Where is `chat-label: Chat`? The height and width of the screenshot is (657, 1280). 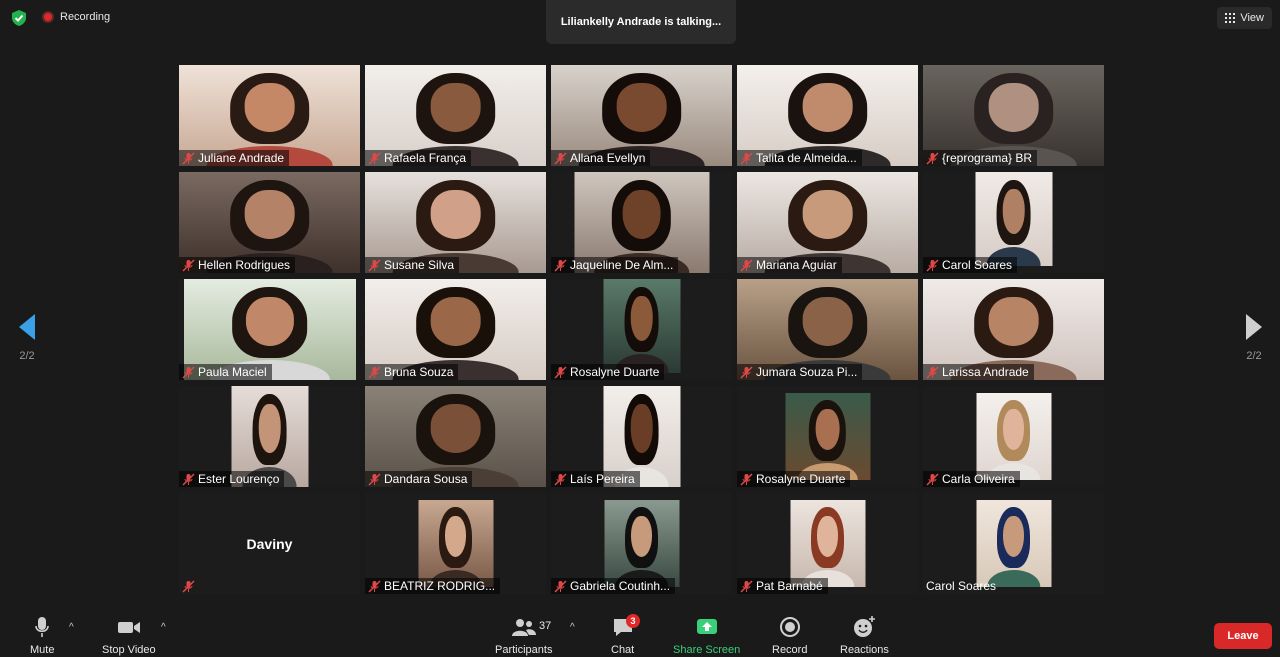 chat-label: Chat is located at coordinates (623, 650).